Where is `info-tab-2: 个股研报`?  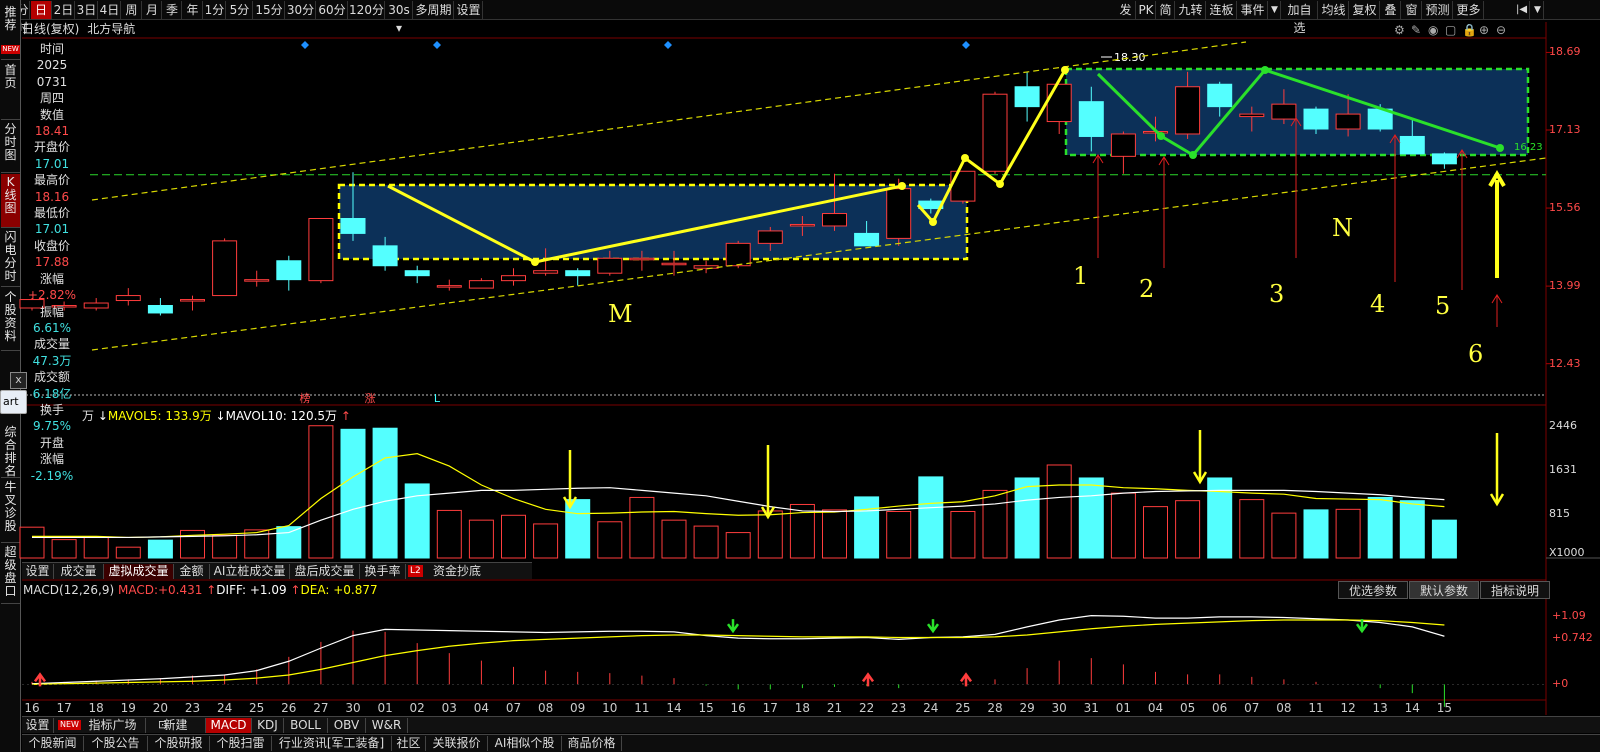 info-tab-2: 个股研报 is located at coordinates (179, 743).